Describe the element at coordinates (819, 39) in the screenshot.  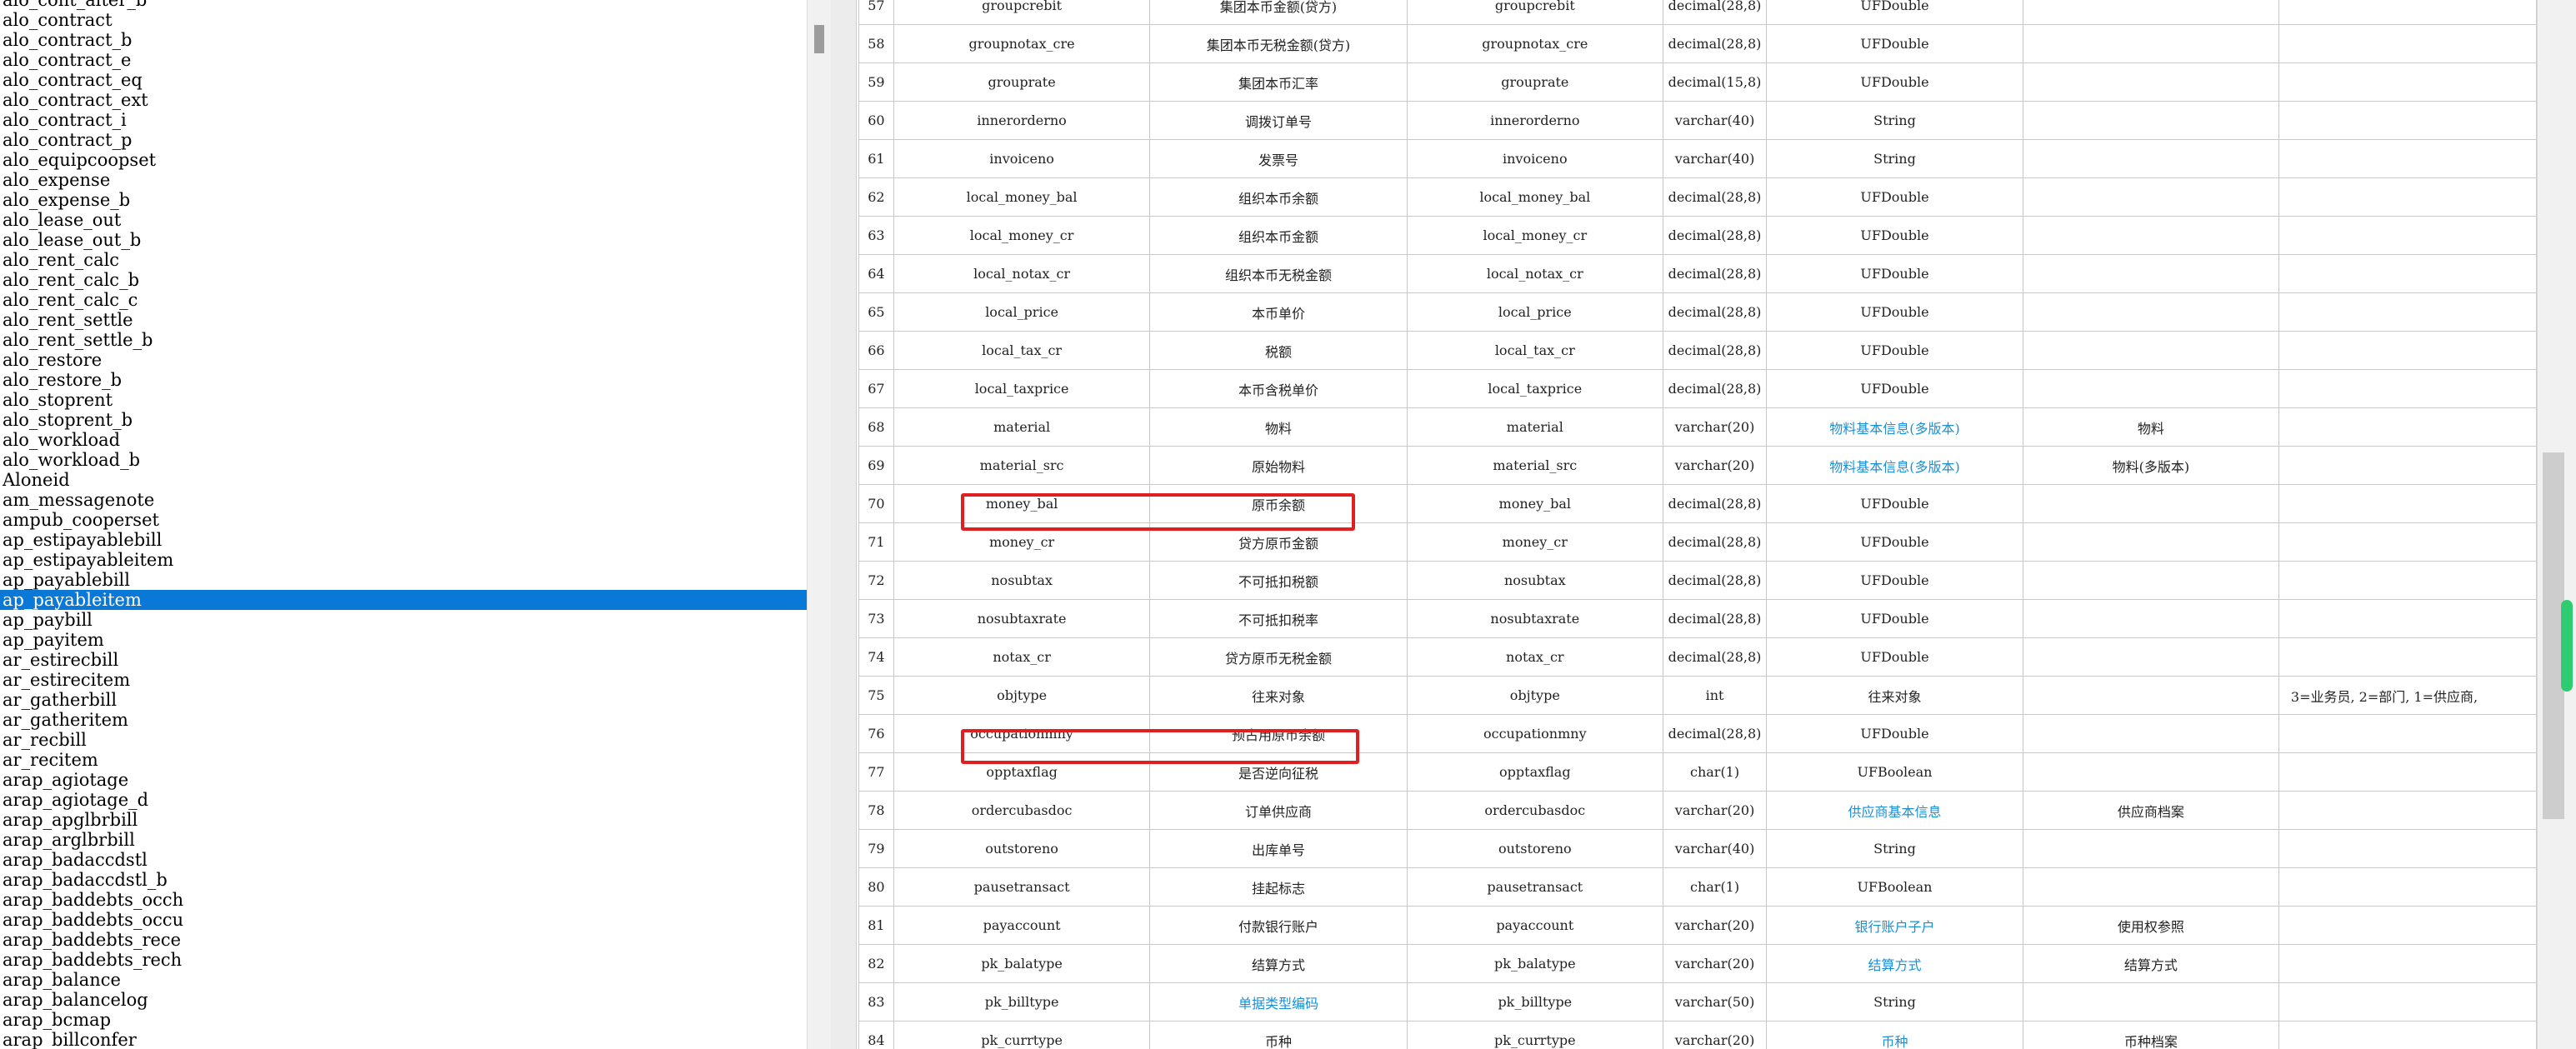
I see `left-scrollbar-thumb` at that location.